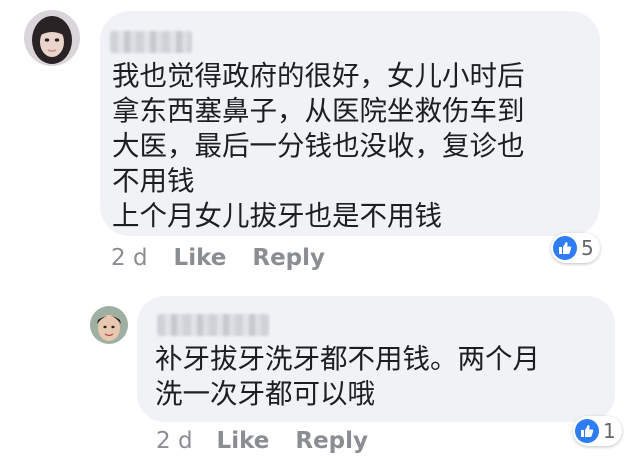  Describe the element at coordinates (174, 441) in the screenshot. I see `reply-timestamp: 2 d` at that location.